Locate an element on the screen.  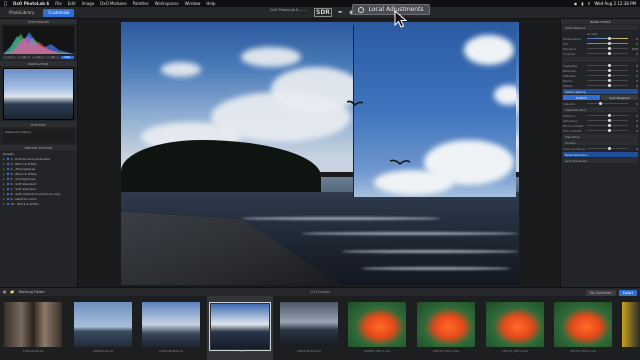
mode-uniform-button: Uniform is located at coordinates (581, 97).